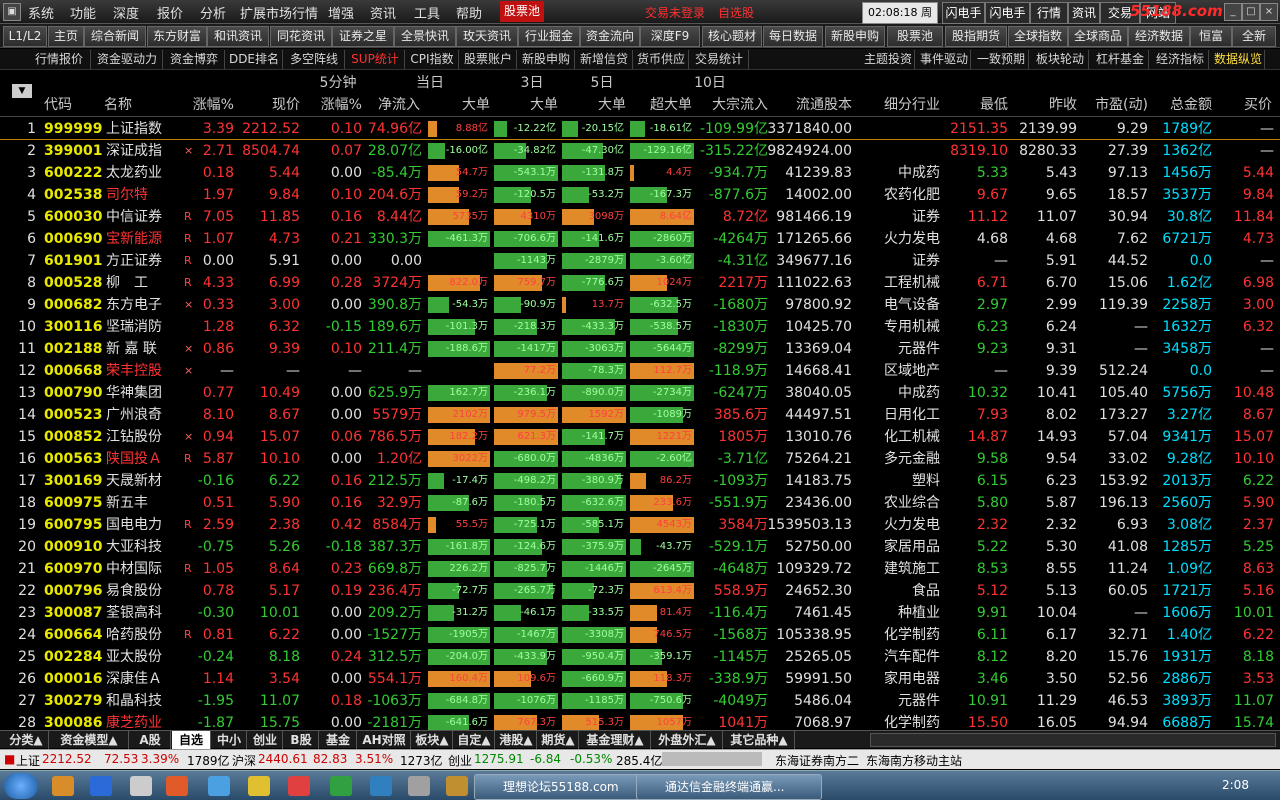 The width and height of the screenshot is (1280, 800). Describe the element at coordinates (419, 786) in the screenshot. I see `app7-icon` at that location.